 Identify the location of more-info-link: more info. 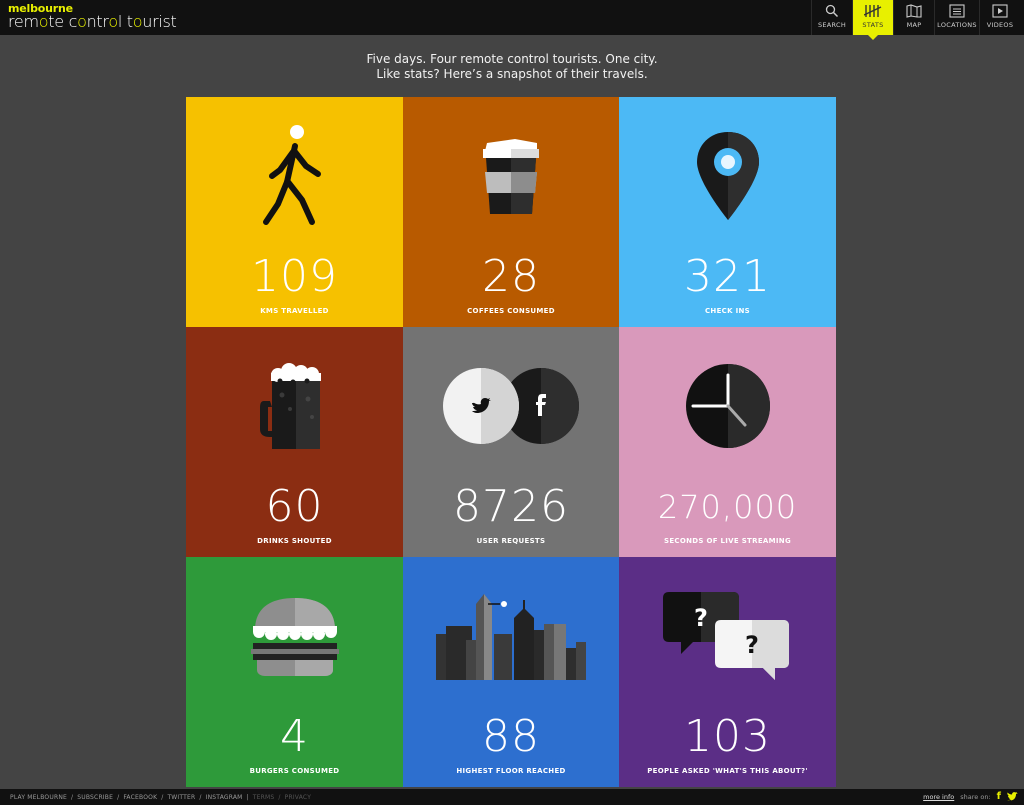
(938, 797).